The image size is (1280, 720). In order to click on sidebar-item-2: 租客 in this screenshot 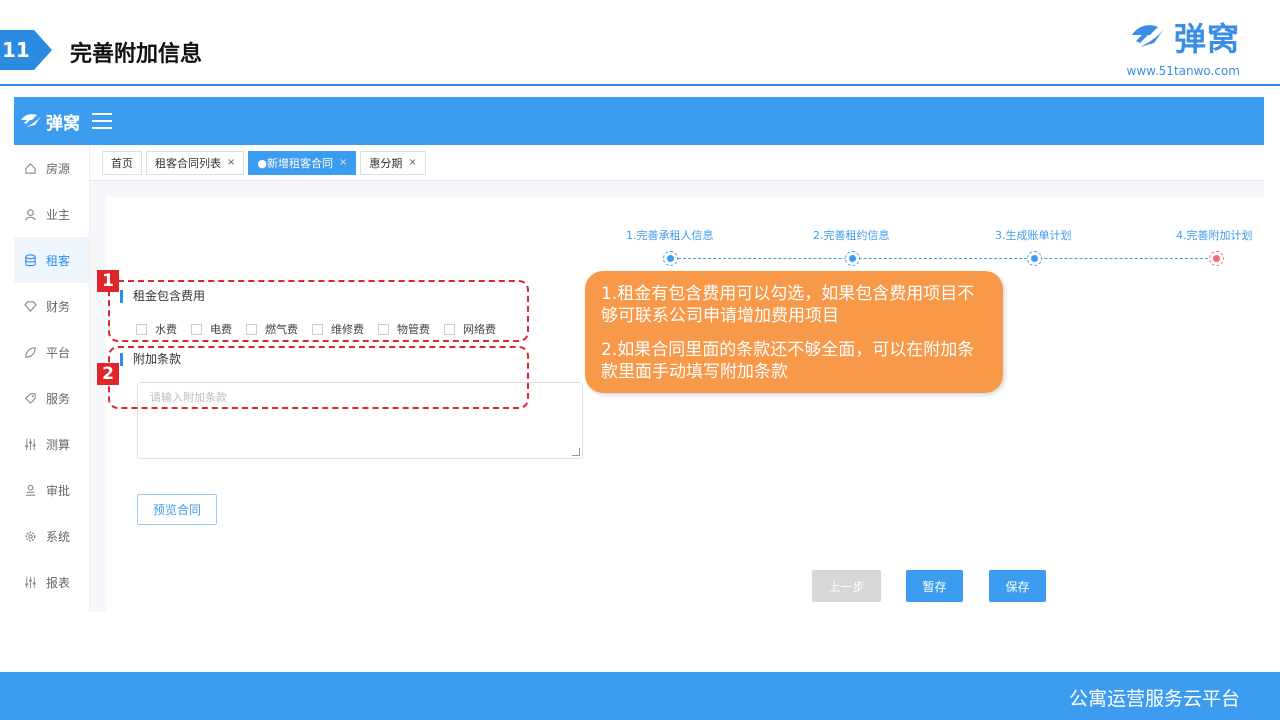, I will do `click(51, 260)`.